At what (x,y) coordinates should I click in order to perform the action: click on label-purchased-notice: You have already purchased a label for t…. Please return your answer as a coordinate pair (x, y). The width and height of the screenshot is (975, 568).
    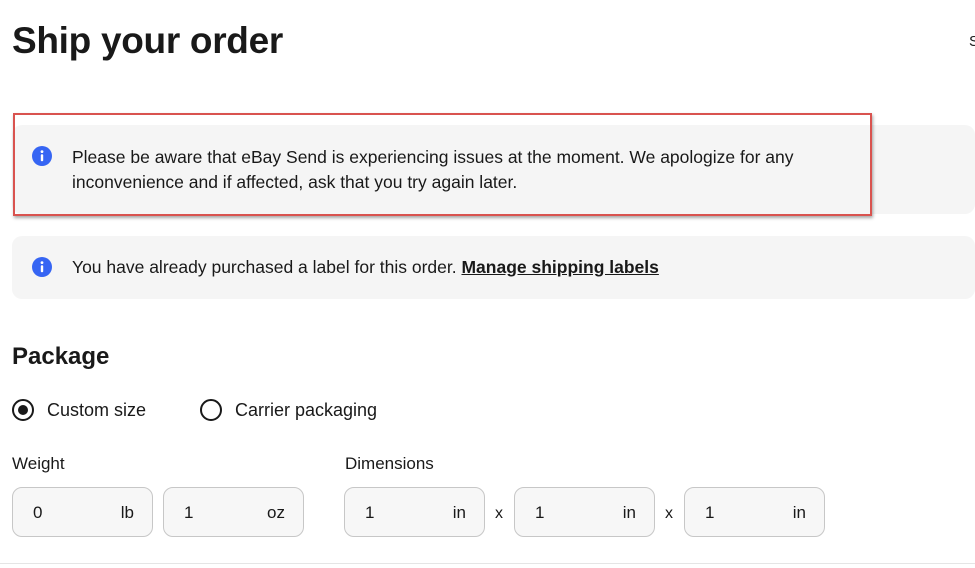
    Looking at the image, I should click on (493, 267).